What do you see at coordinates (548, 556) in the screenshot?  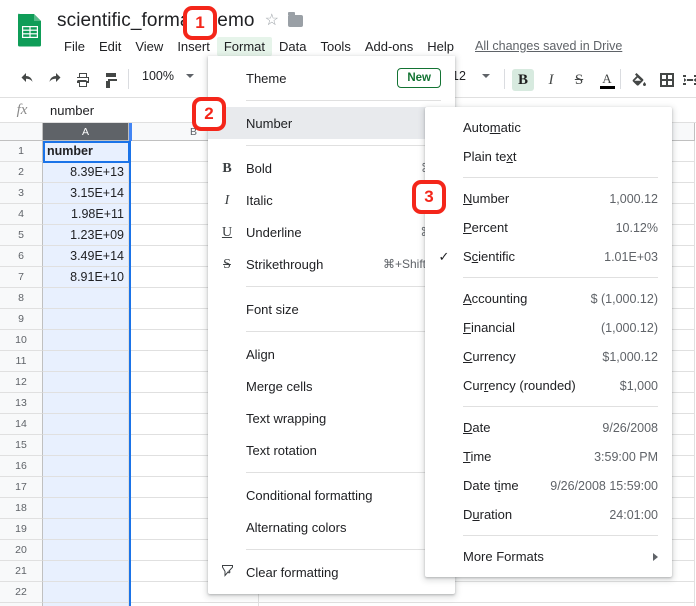 I see `number-format-item-more-formats: More Formats` at bounding box center [548, 556].